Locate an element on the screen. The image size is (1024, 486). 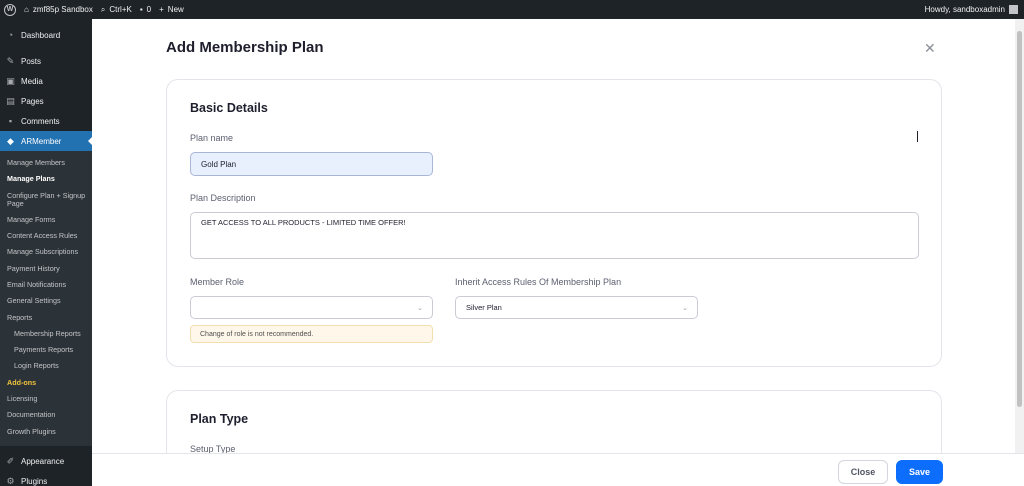
submenu-item-manage-plans: Manage Plans is located at coordinates (46, 179).